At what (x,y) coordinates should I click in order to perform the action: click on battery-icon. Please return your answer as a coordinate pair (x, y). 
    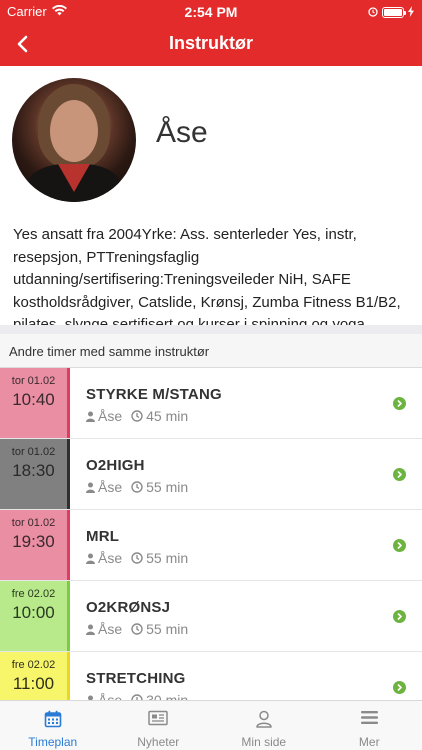
    Looking at the image, I should click on (394, 12).